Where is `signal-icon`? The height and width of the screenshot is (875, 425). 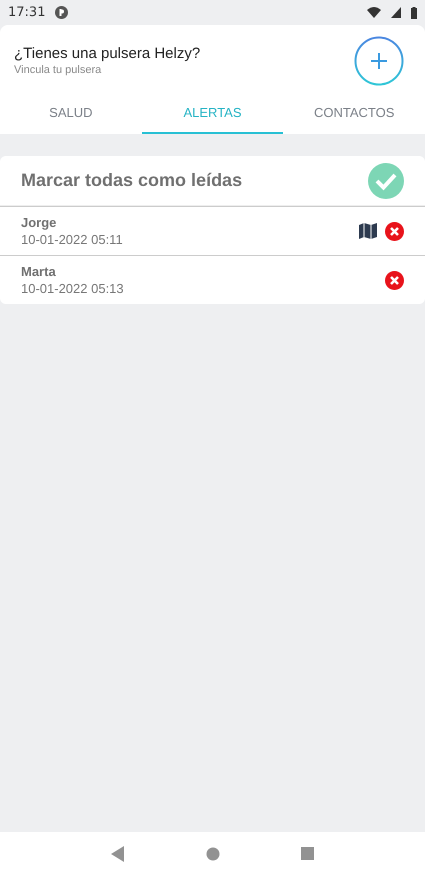
signal-icon is located at coordinates (396, 12).